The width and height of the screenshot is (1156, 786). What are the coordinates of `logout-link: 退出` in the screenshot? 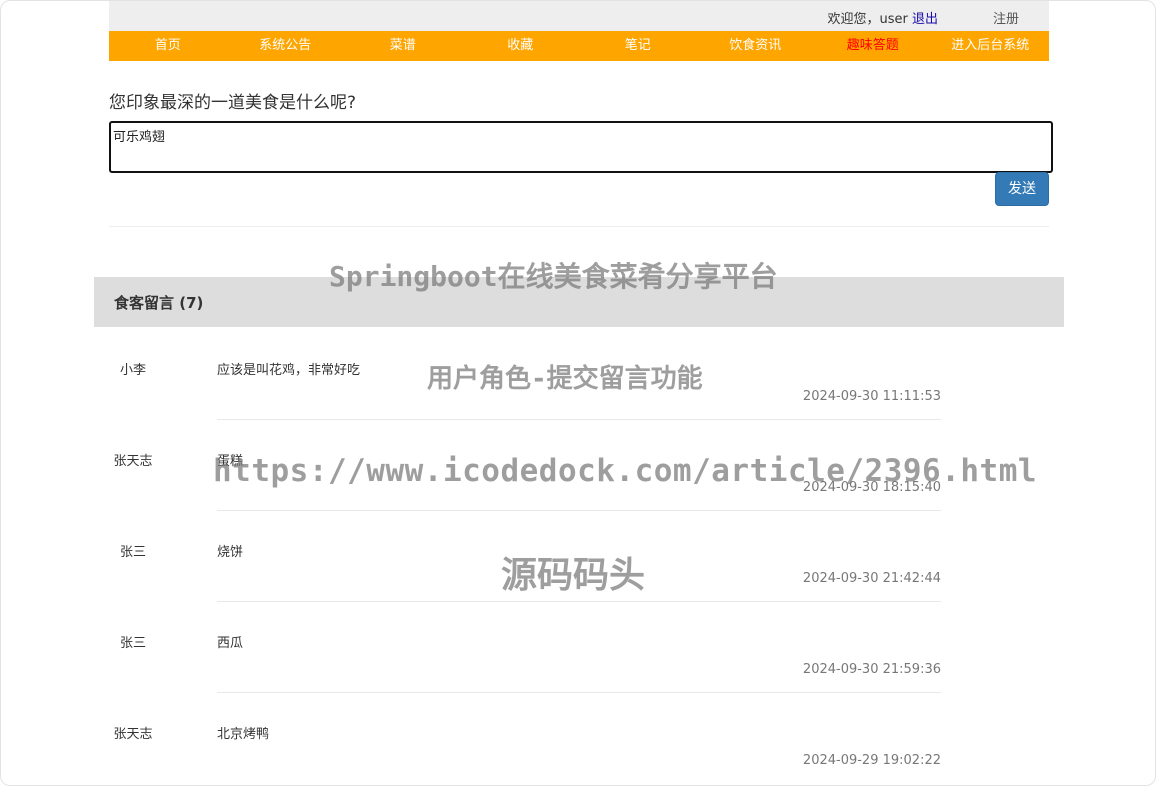 It's located at (925, 19).